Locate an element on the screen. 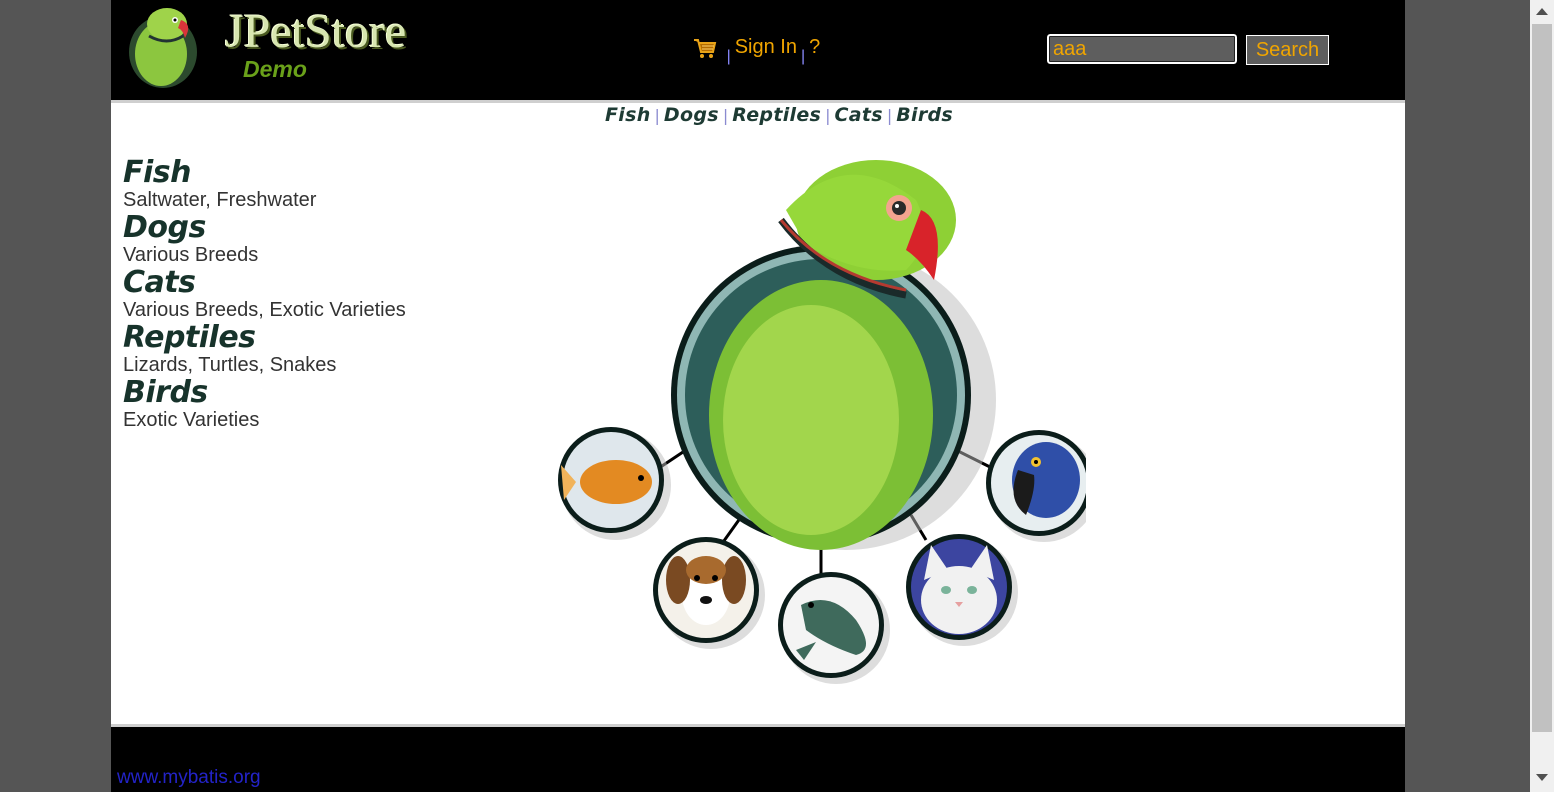 The height and width of the screenshot is (792, 1554). quicklink-cats: Cats is located at coordinates (859, 115).